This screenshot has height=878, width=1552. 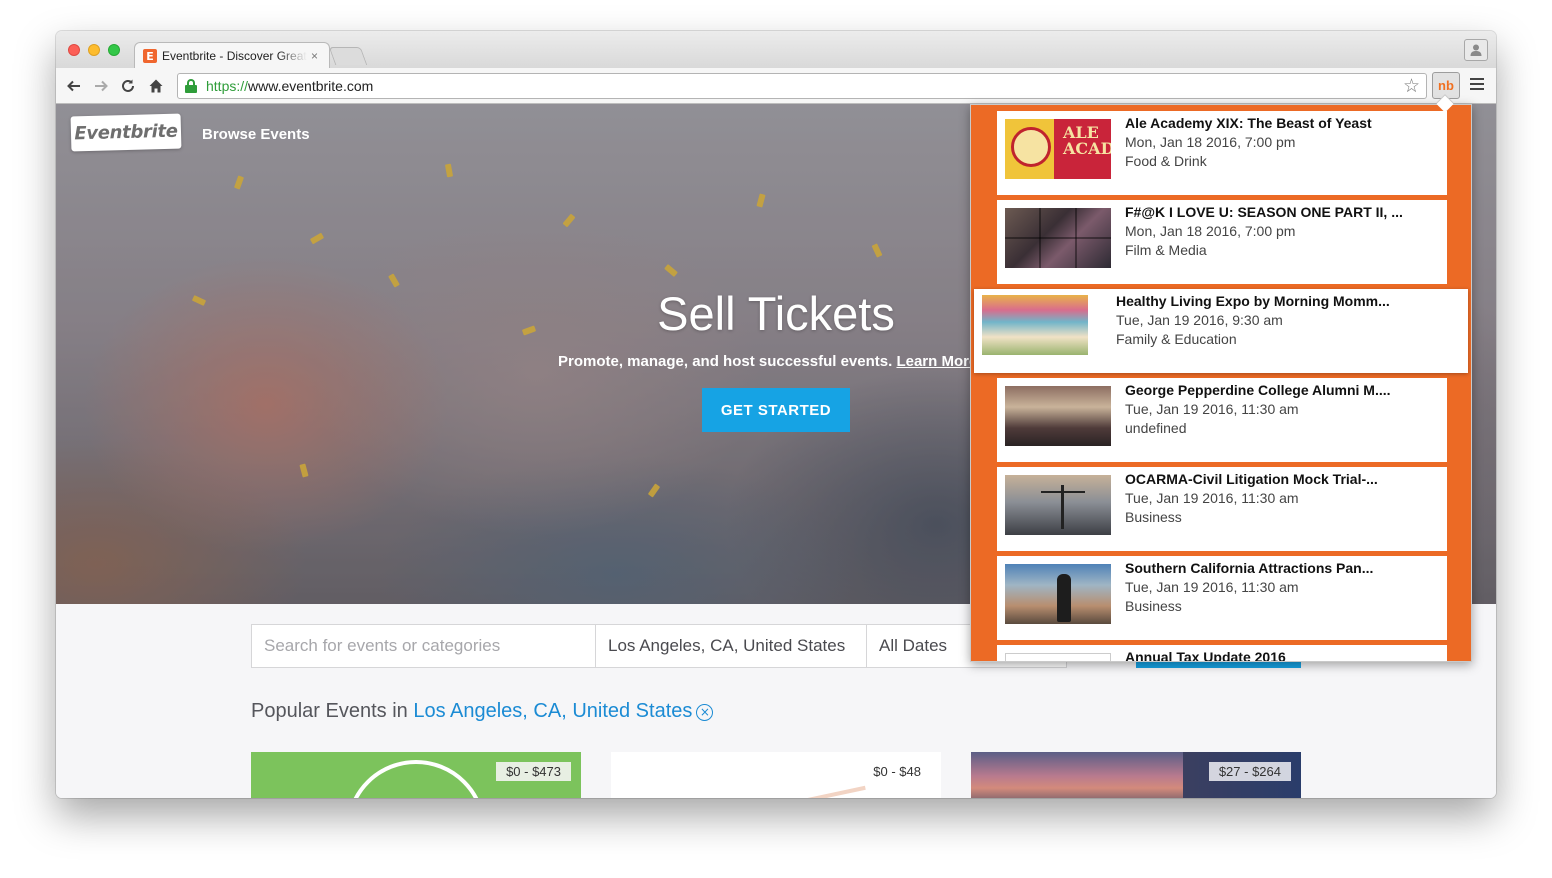 I want to click on extension-logo-icon: nb, so click(x=1446, y=85).